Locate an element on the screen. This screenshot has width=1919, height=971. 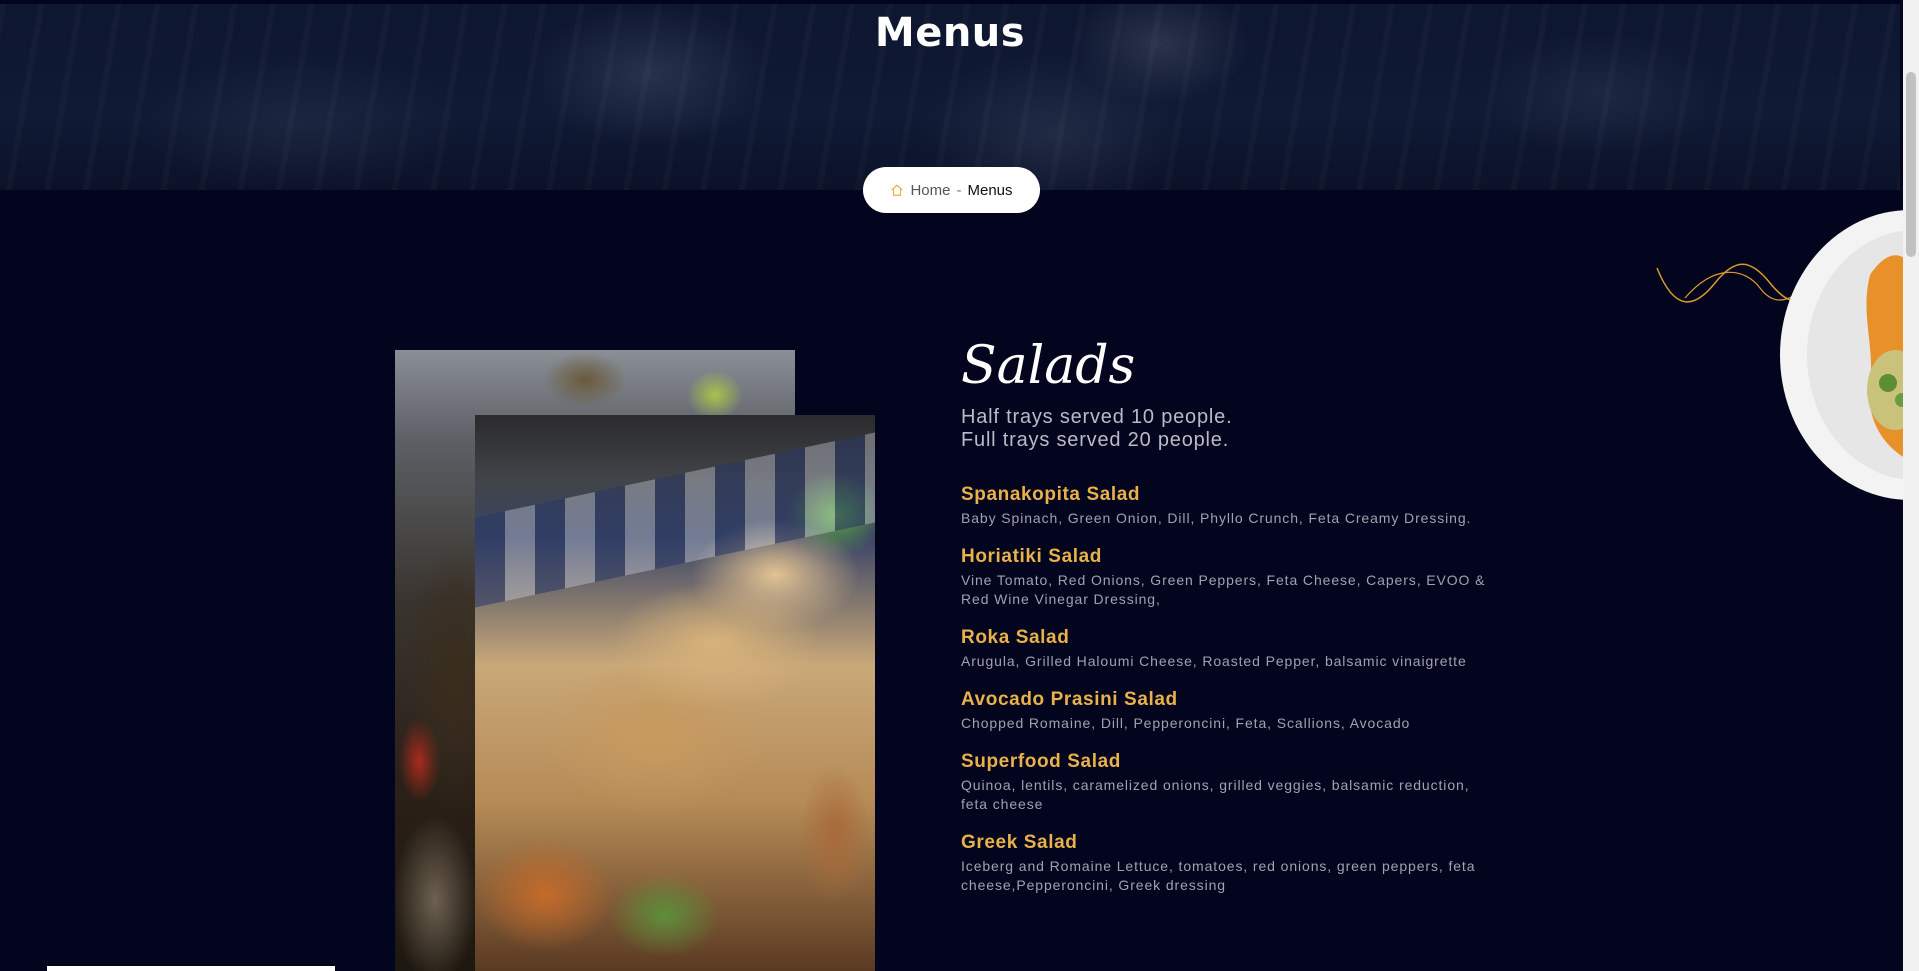
breadcrumb-home-link: Home is located at coordinates (930, 190).